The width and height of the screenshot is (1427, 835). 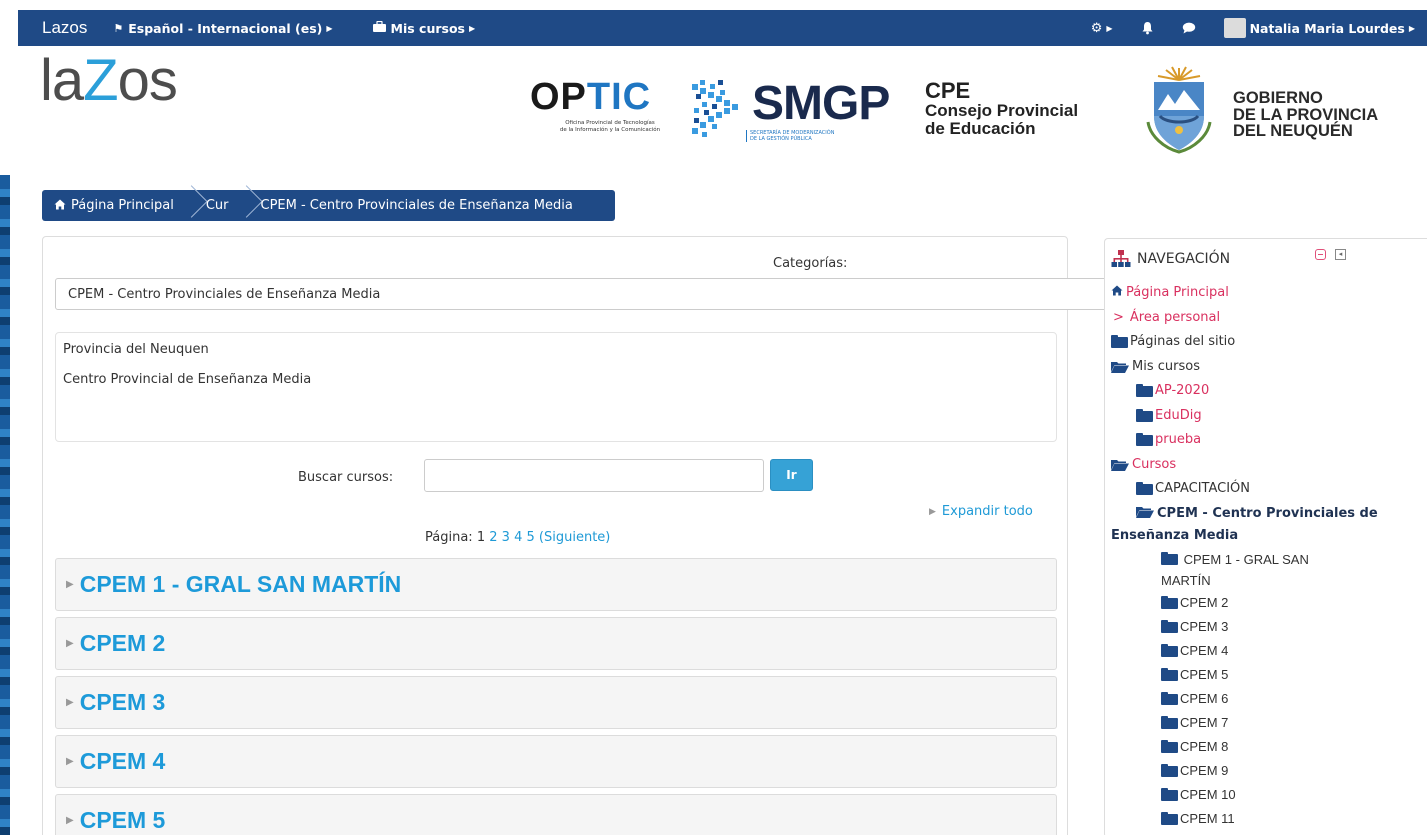 I want to click on smgp-subtitle-2: DE LA GESTIÓN PÚBLICA, so click(x=781, y=139).